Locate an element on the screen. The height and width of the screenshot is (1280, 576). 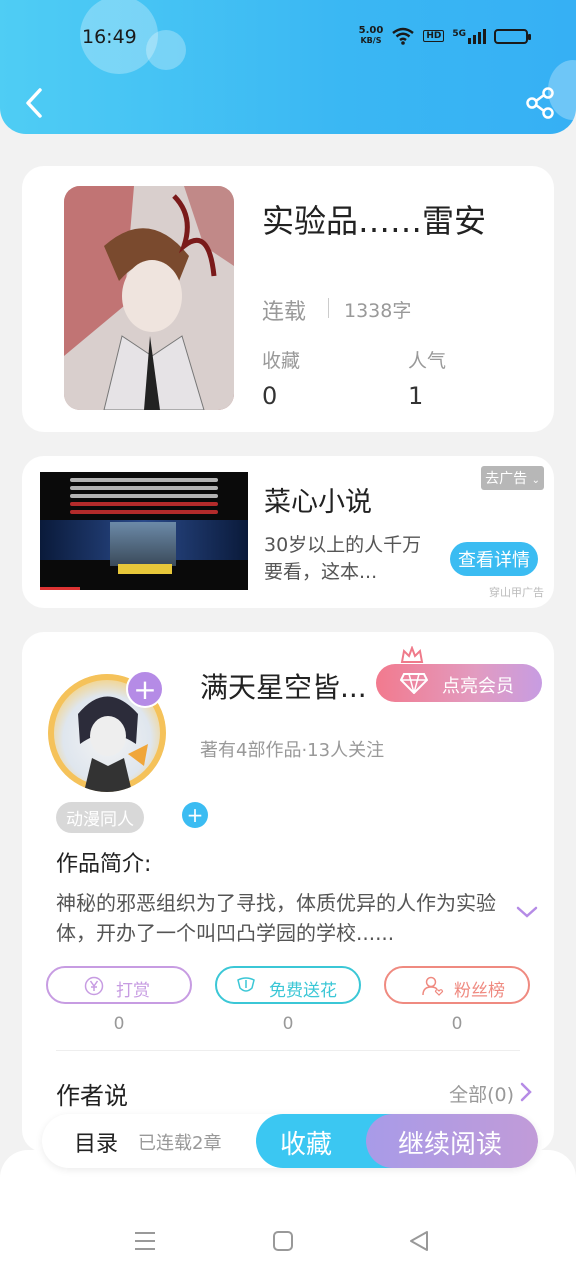
stat-label-favorites: 收藏 is located at coordinates (281, 361).